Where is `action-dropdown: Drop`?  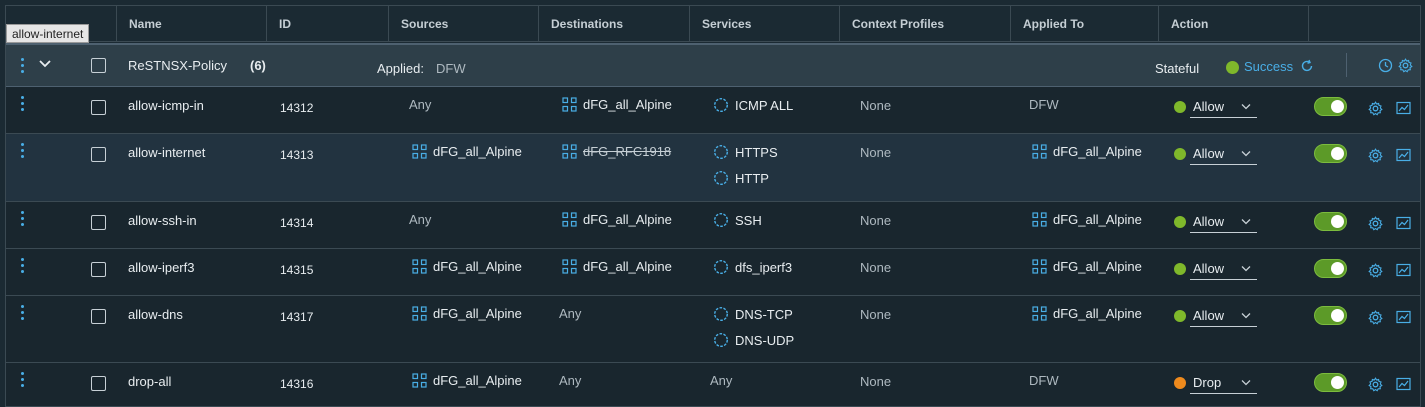
action-dropdown: Drop is located at coordinates (1215, 382).